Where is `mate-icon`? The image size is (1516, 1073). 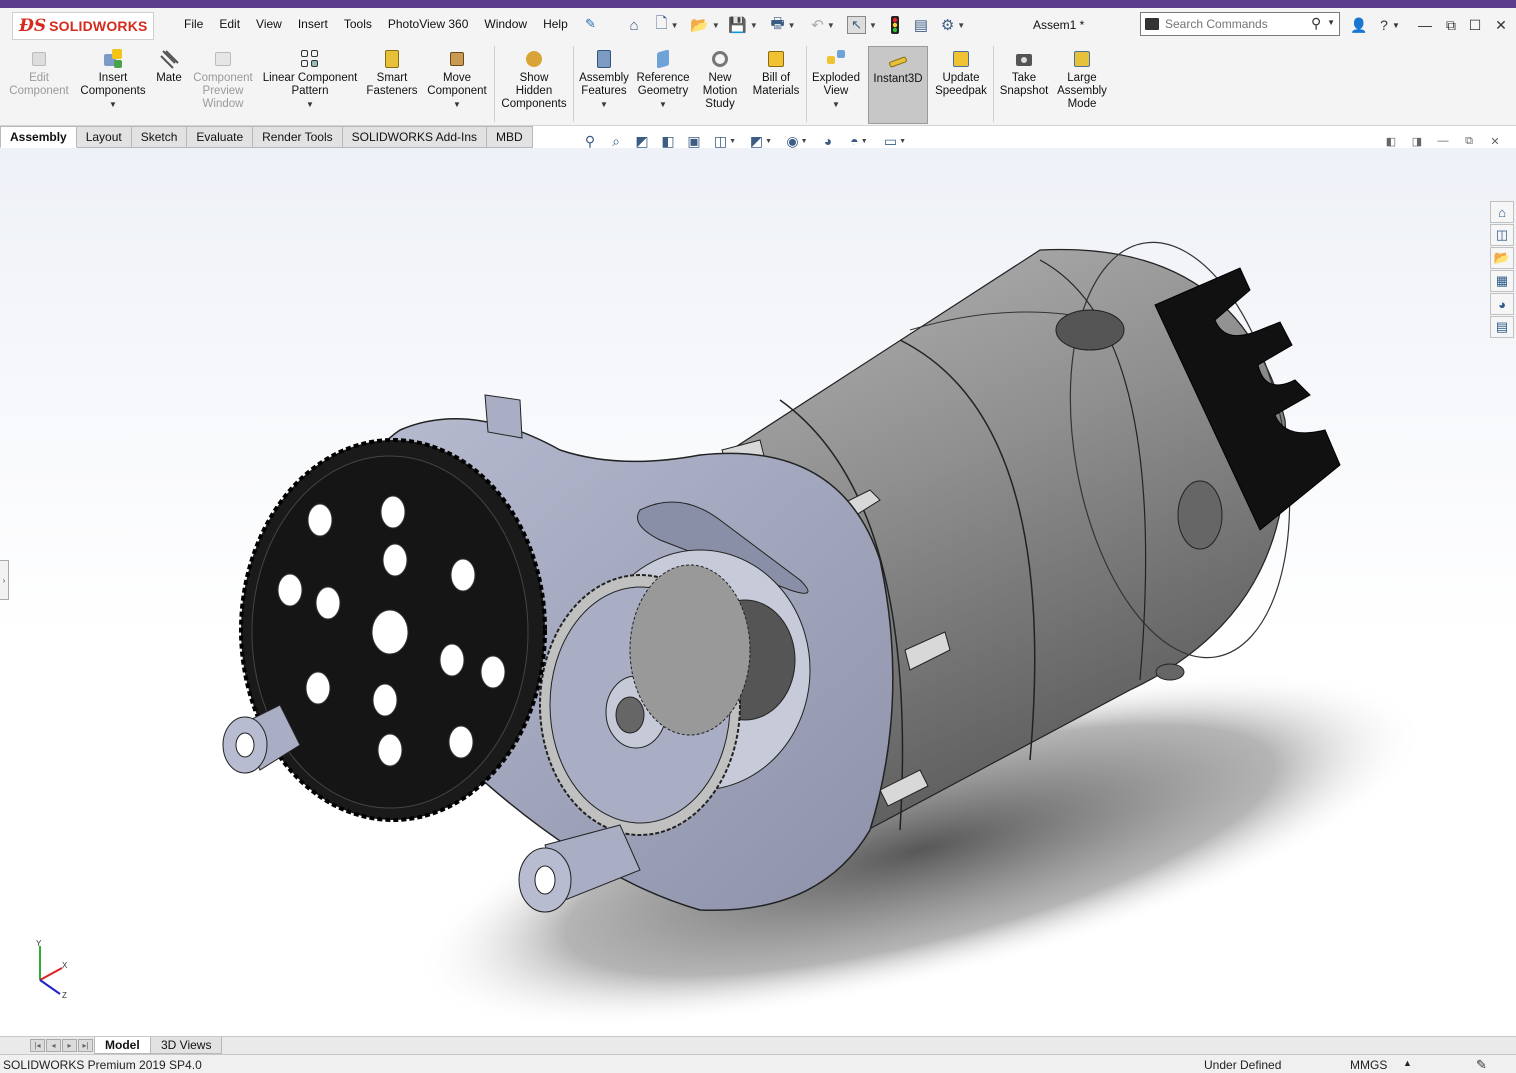
mate-icon is located at coordinates (169, 59).